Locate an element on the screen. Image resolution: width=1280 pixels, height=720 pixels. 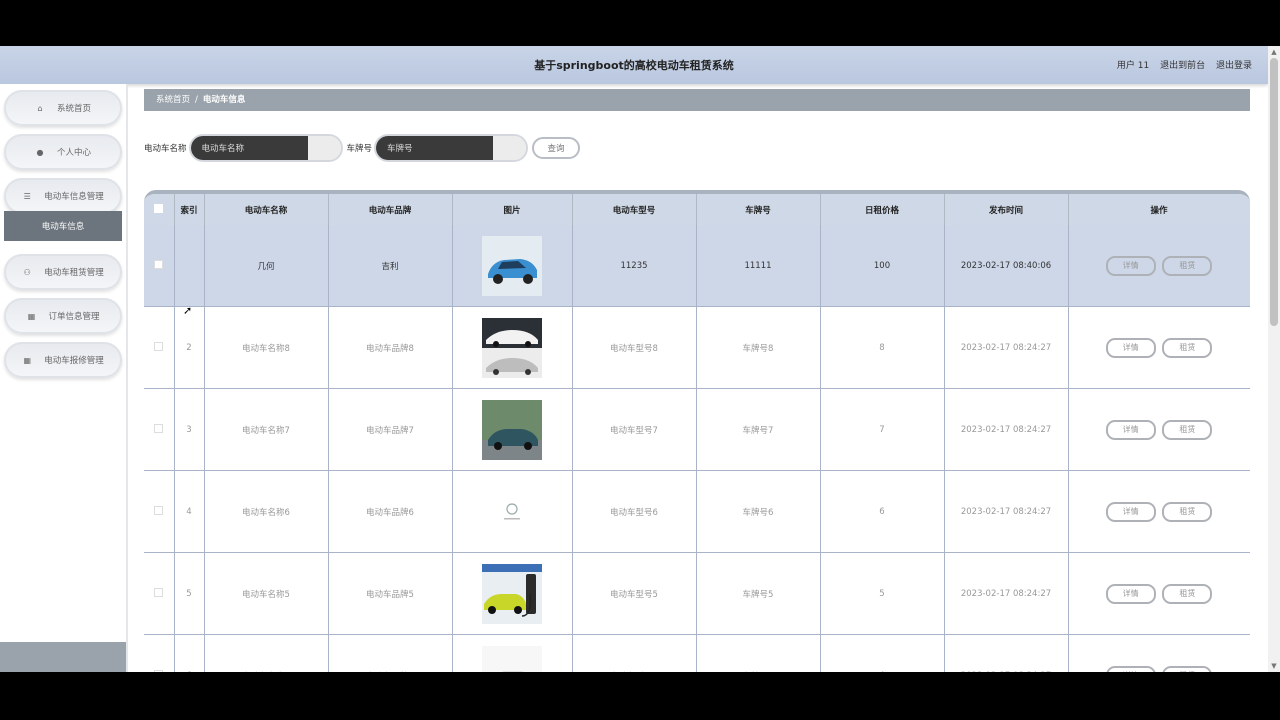
cell-price: 4 is located at coordinates (882, 653).